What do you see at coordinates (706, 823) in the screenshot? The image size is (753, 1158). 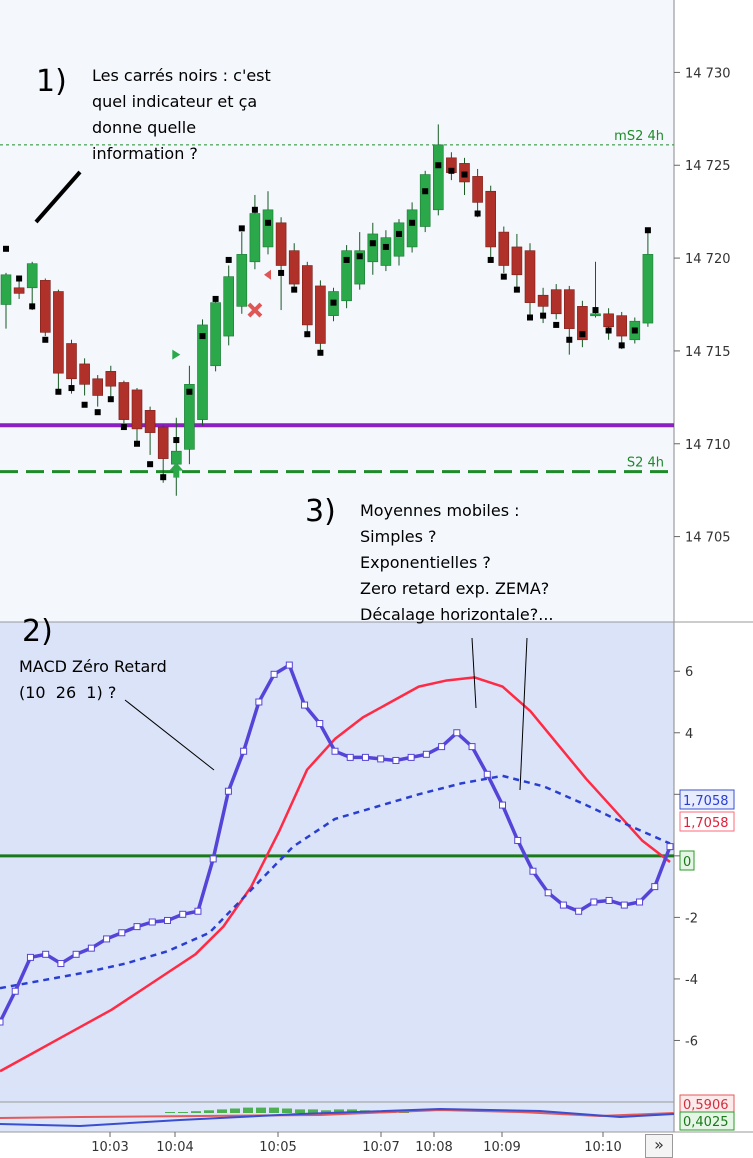 I see `value-readout: 1,7058` at bounding box center [706, 823].